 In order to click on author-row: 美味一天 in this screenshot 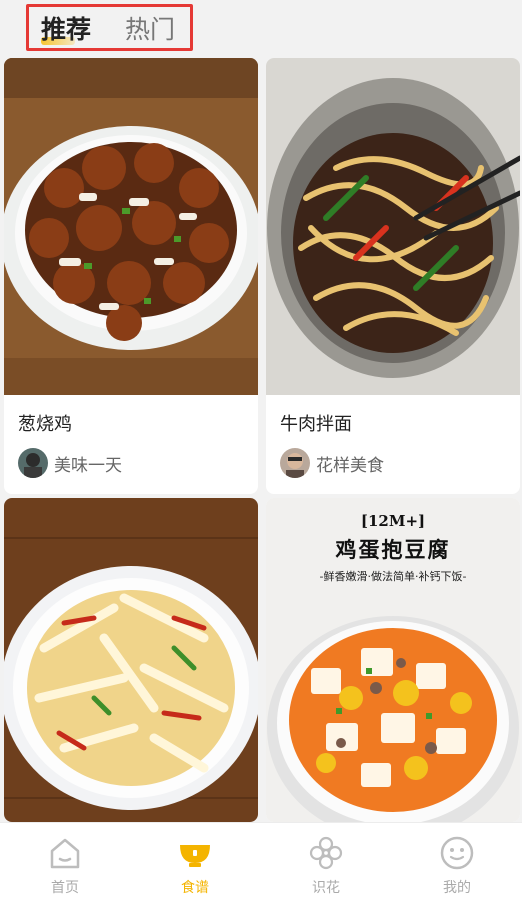, I will do `click(70, 463)`.